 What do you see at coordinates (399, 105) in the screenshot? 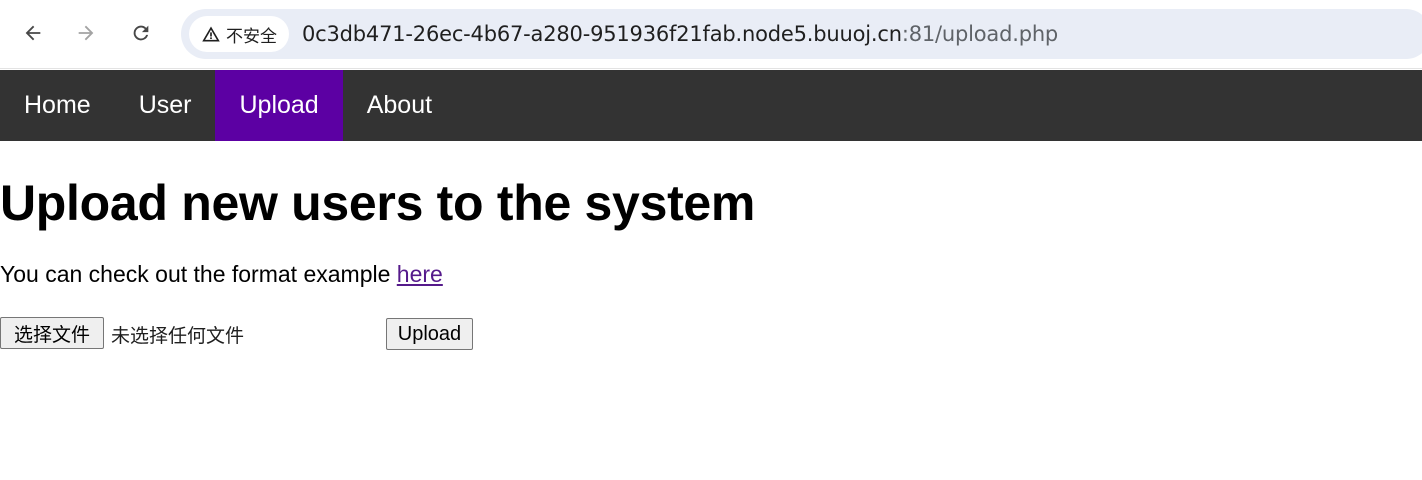
I see `nav-item-about: About` at bounding box center [399, 105].